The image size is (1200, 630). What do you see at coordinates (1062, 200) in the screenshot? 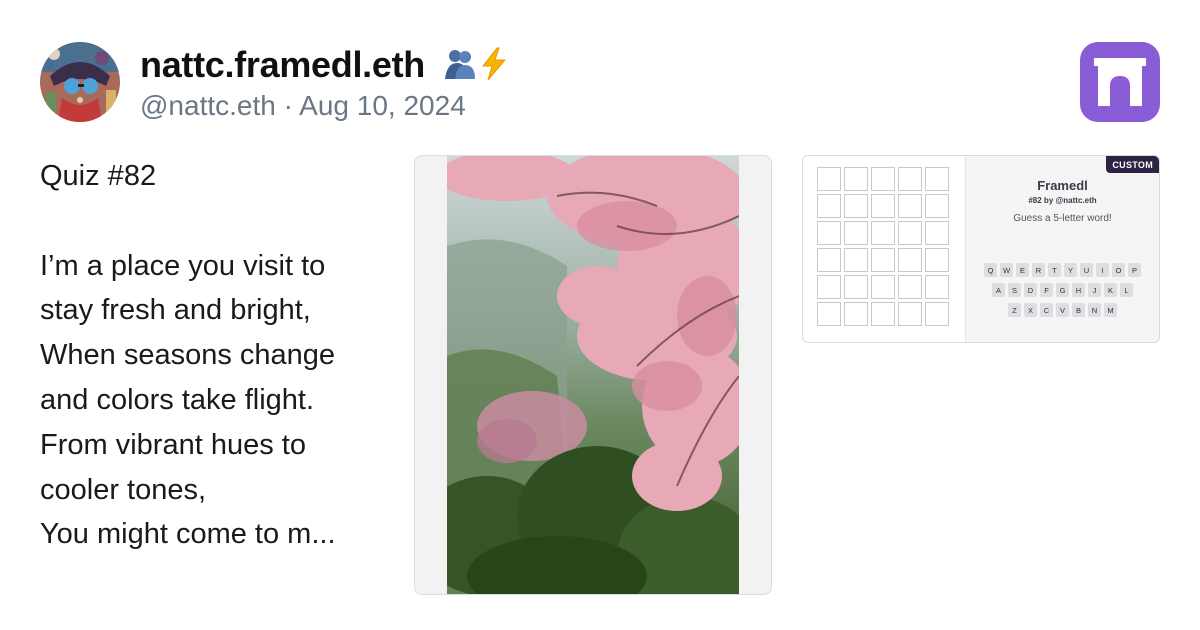
I see `frame-subtitle: #82 by @nattc.eth` at bounding box center [1062, 200].